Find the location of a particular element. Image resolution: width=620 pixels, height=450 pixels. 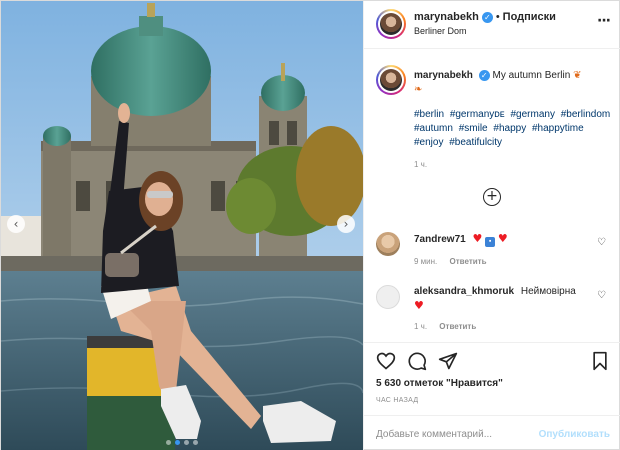

post-timestamp: ЧАС НАЗАД is located at coordinates (397, 400).